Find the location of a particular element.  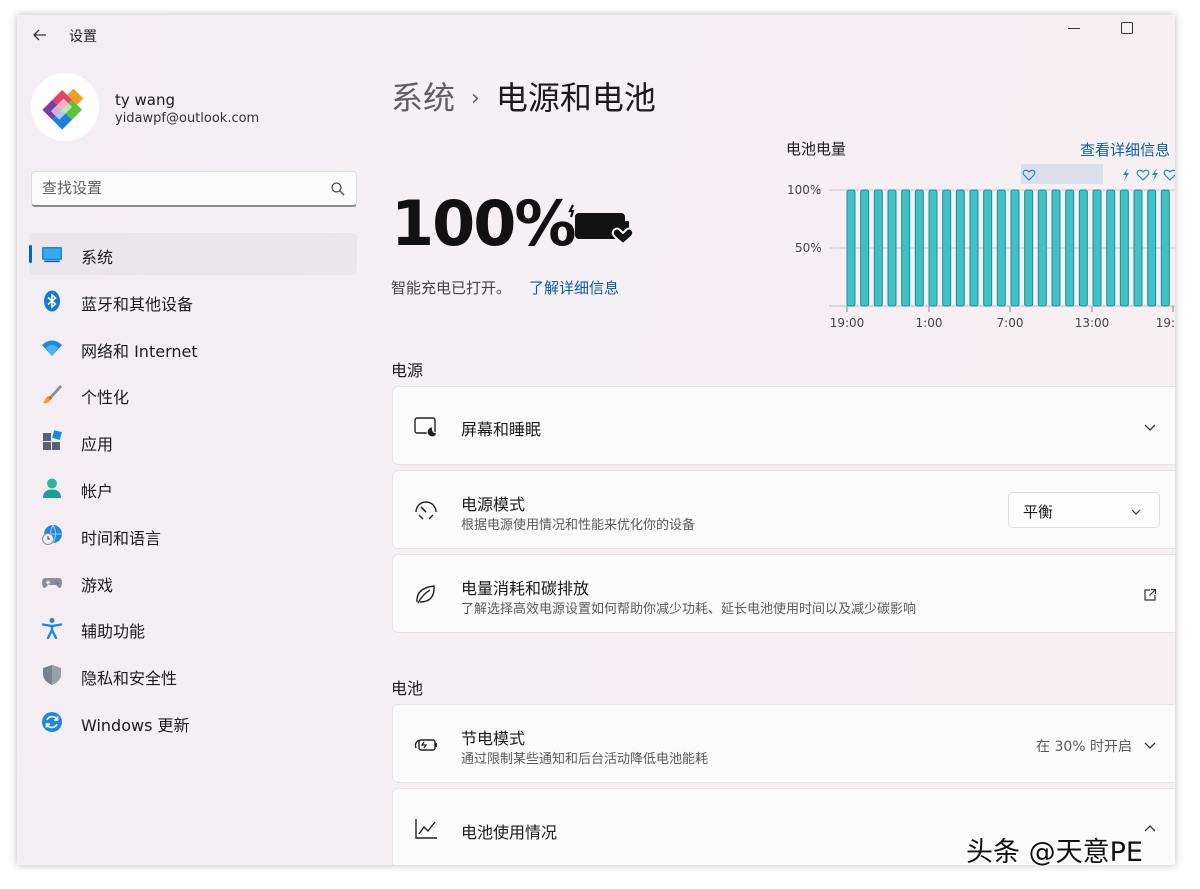

x-tick-label: 13:00 is located at coordinates (1092, 323).